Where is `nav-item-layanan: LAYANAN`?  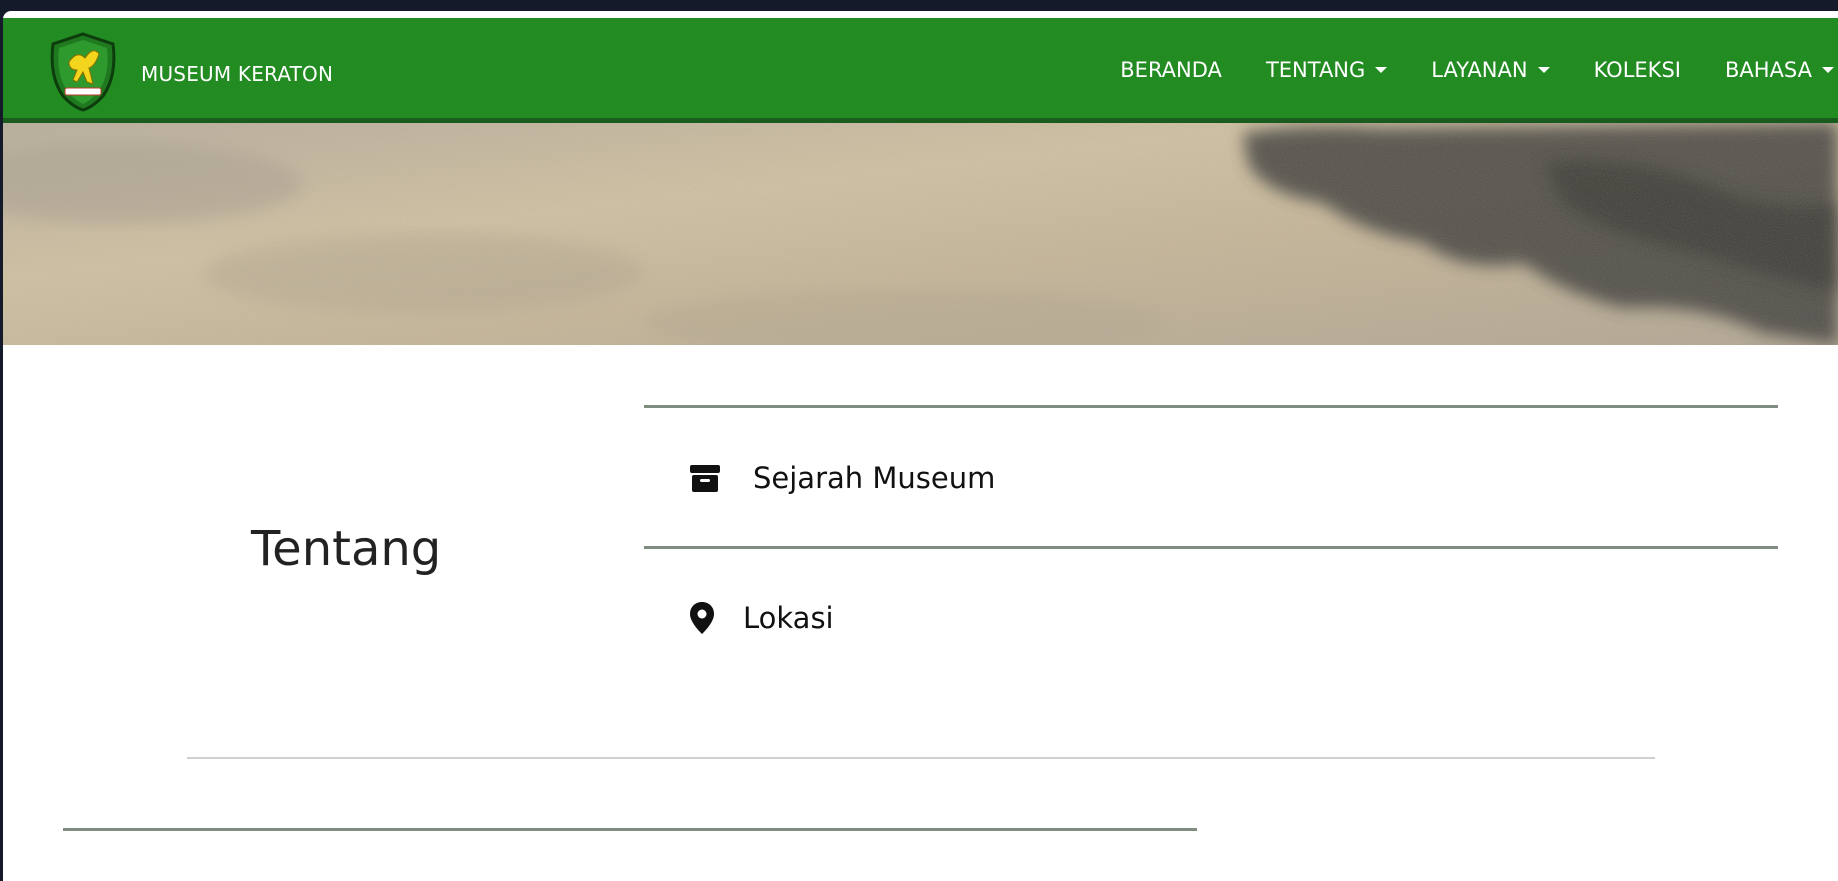
nav-item-layanan: LAYANAN is located at coordinates (1490, 70).